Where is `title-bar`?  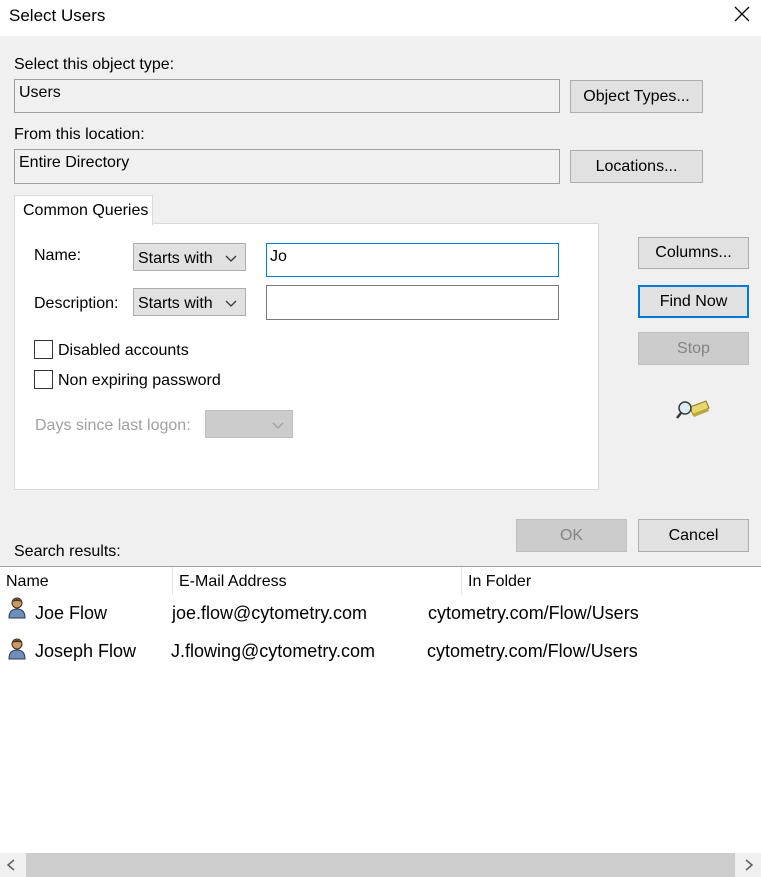
title-bar is located at coordinates (380, 18).